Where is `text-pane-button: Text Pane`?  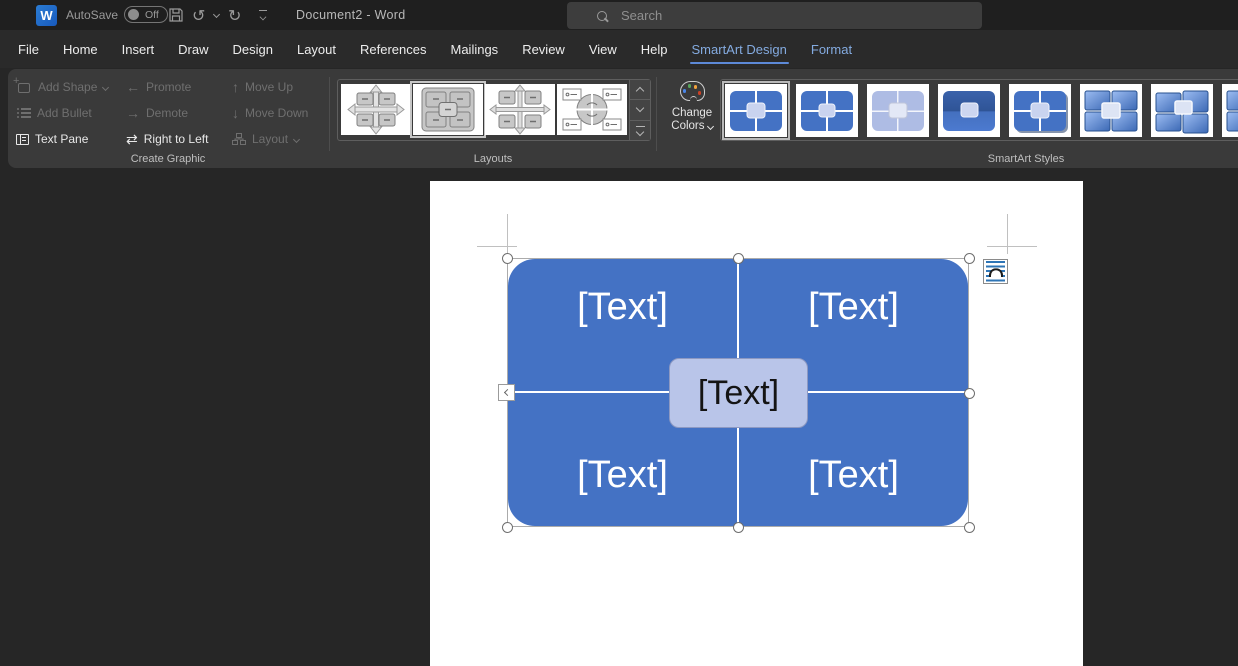
text-pane-button: Text Pane is located at coordinates (52, 139).